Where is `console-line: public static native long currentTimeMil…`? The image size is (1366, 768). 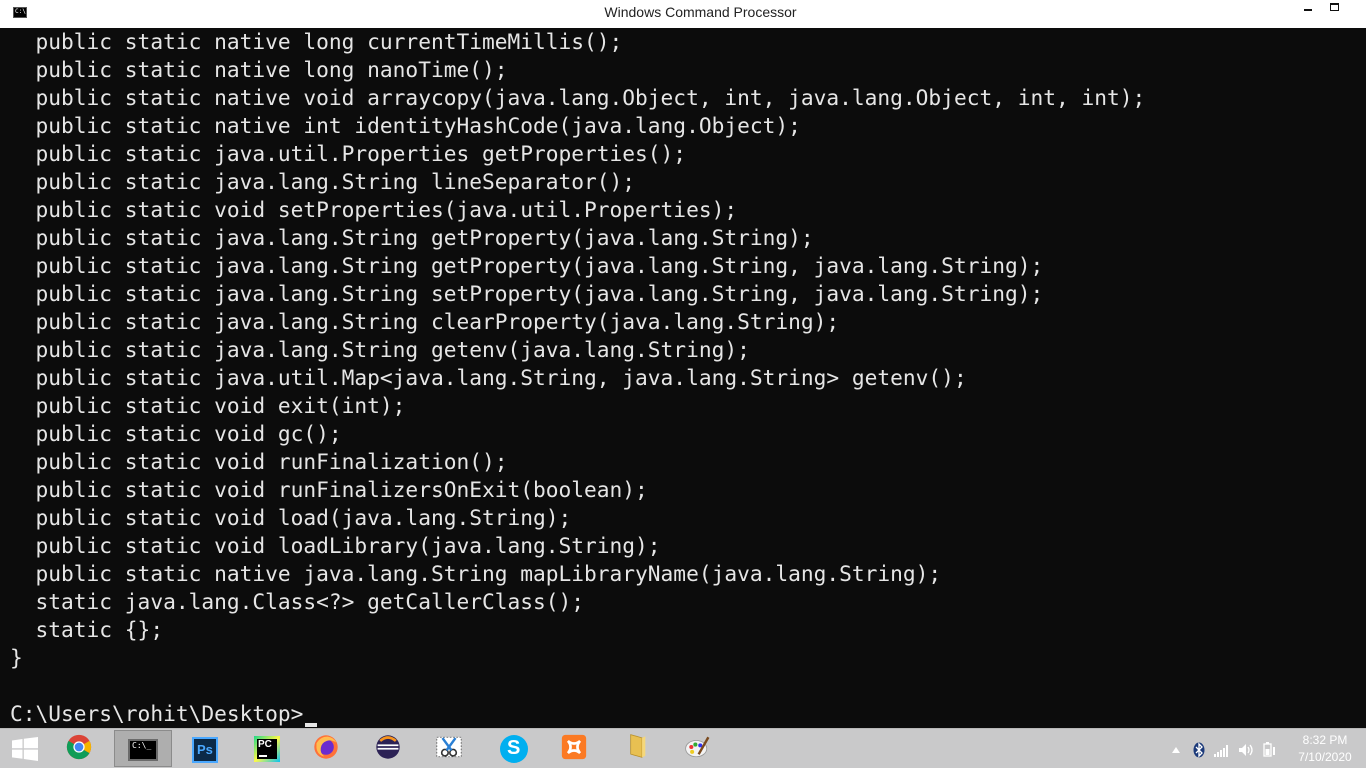
console-line: public static native long currentTimeMil… is located at coordinates (316, 41).